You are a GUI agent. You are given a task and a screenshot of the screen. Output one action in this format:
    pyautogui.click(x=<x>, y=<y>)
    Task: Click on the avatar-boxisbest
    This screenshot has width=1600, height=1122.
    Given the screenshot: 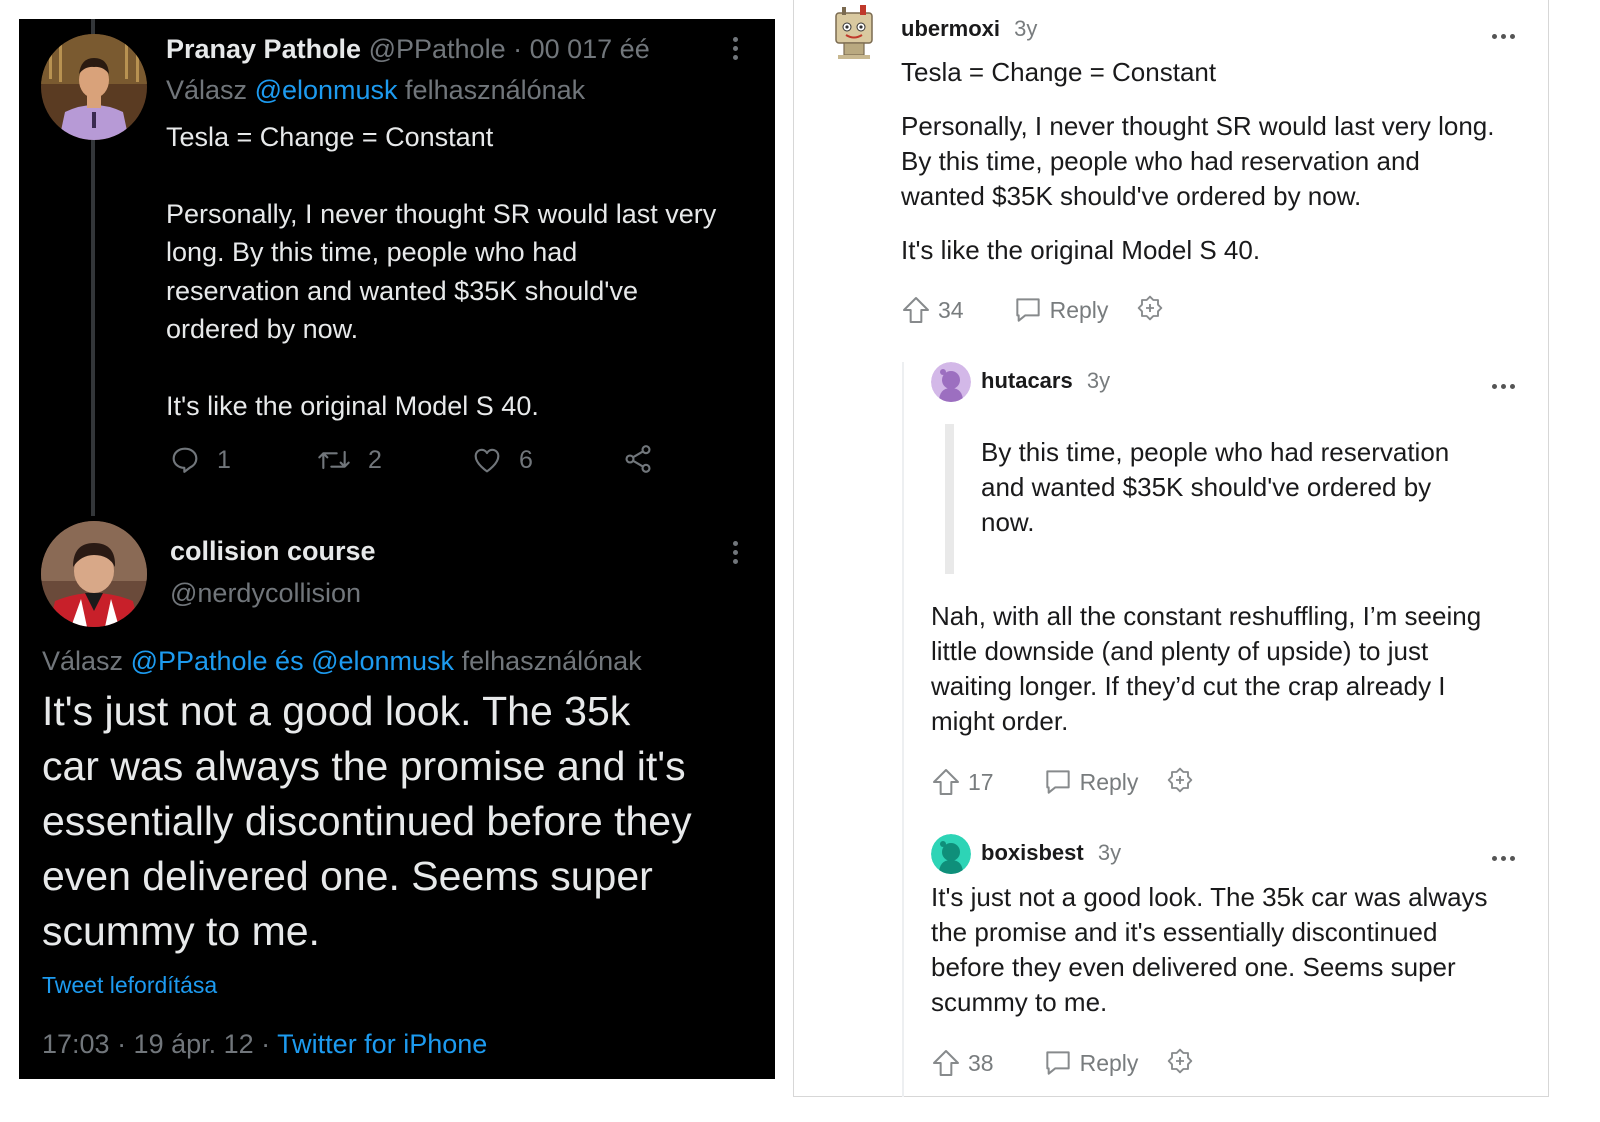 What is the action you would take?
    pyautogui.click(x=951, y=854)
    